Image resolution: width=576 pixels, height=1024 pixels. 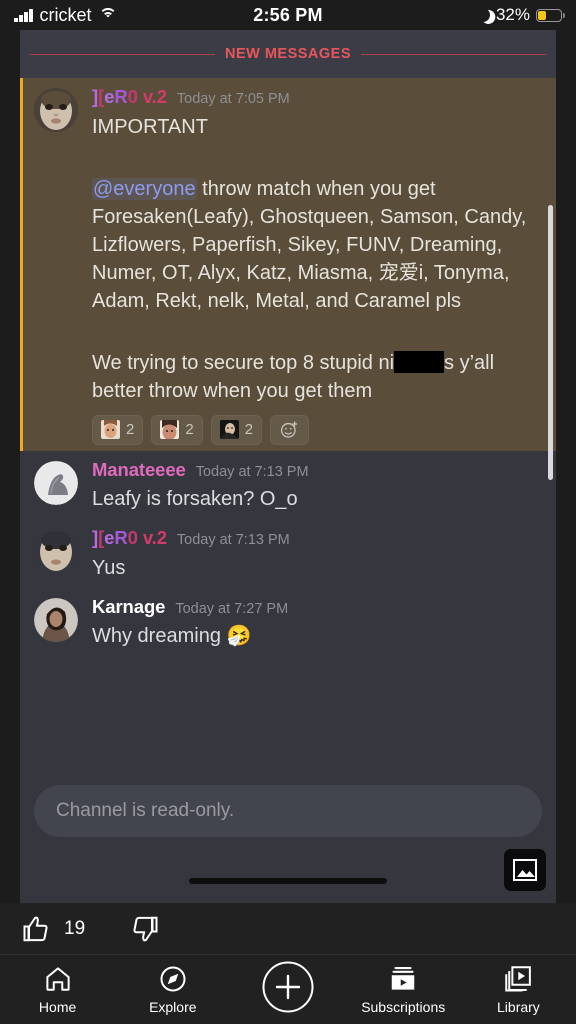 I want to click on status-bar-right: 32%, so click(x=519, y=15).